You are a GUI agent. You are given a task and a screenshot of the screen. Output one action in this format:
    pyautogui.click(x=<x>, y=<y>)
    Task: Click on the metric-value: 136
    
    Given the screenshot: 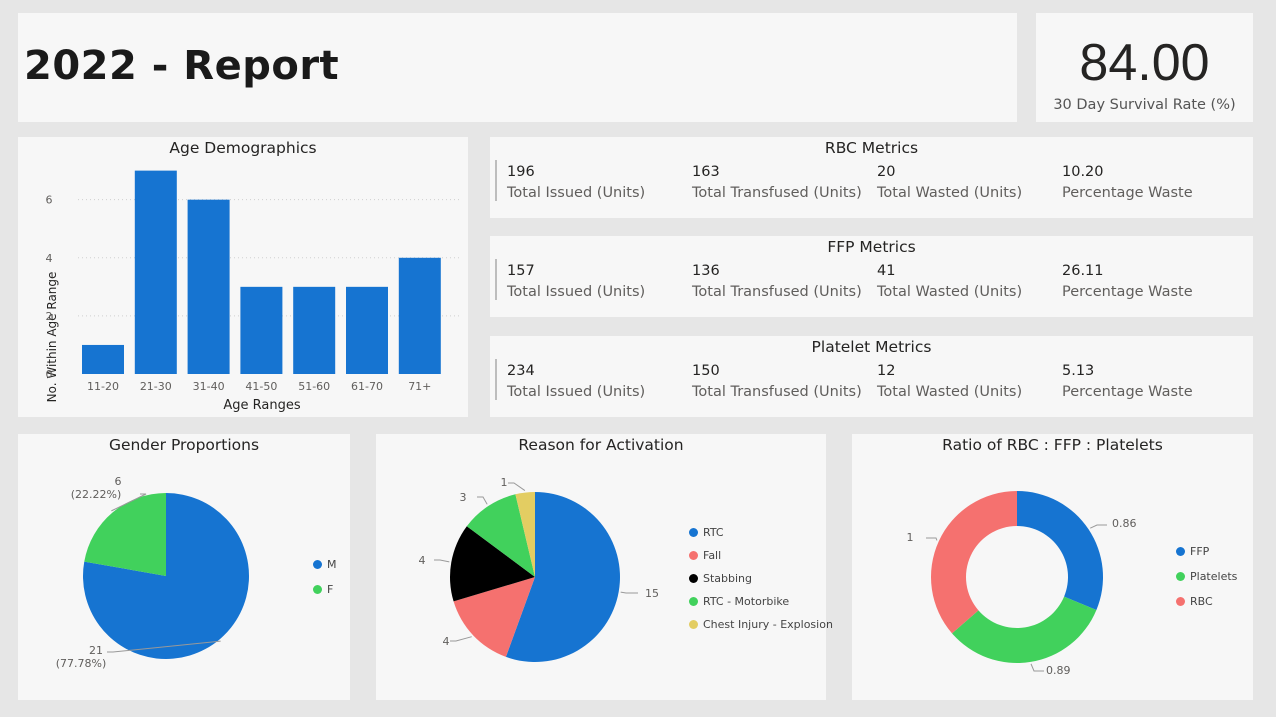 What is the action you would take?
    pyautogui.click(x=706, y=271)
    